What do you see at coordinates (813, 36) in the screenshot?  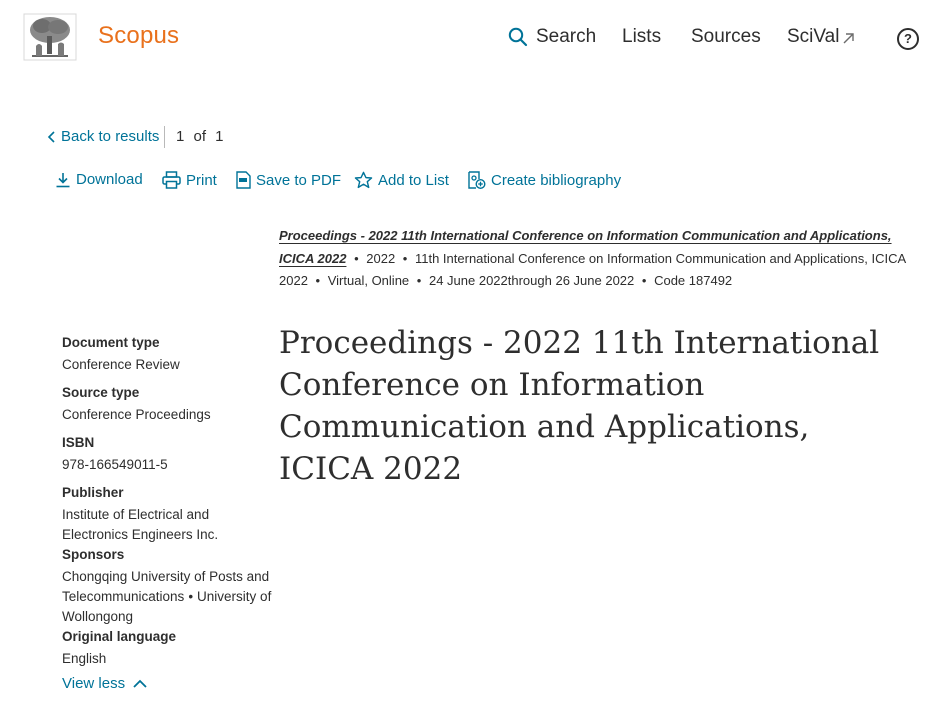 I see `nav-scival-label: SciVal` at bounding box center [813, 36].